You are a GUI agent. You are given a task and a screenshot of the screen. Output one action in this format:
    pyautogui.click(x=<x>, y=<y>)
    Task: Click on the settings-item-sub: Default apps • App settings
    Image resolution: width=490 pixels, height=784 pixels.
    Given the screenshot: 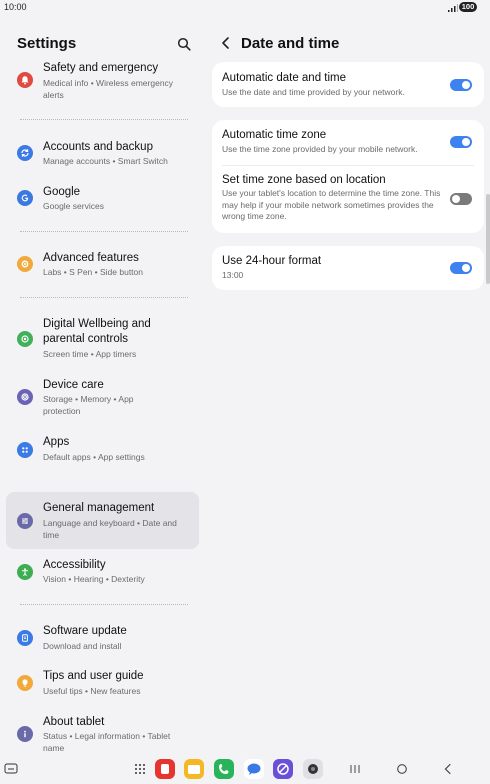 What is the action you would take?
    pyautogui.click(x=94, y=457)
    